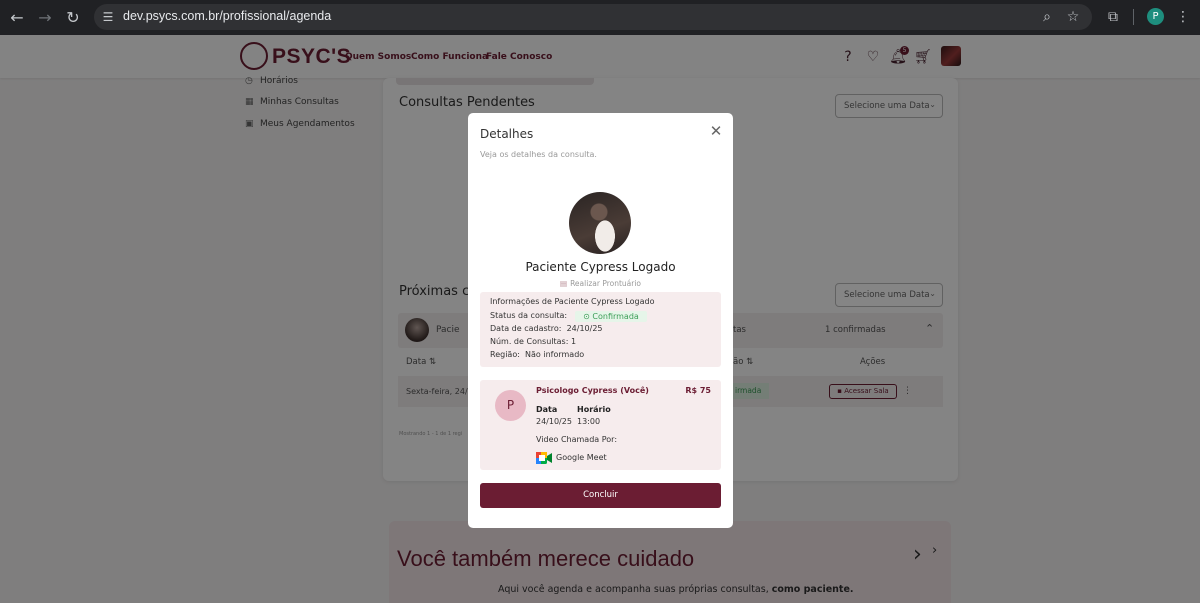 Image resolution: width=1200 pixels, height=603 pixels. Describe the element at coordinates (600, 223) in the screenshot. I see `patient-photo` at that location.